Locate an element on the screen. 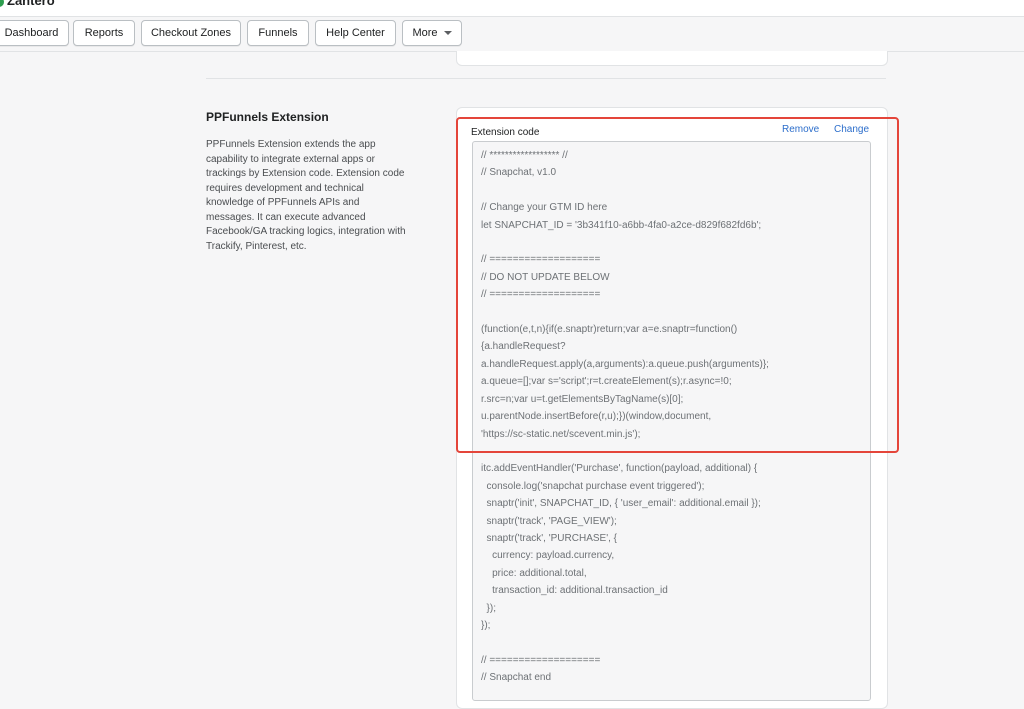 Image resolution: width=1024 pixels, height=709 pixels. brand-logo: Zantero is located at coordinates (27, 4).